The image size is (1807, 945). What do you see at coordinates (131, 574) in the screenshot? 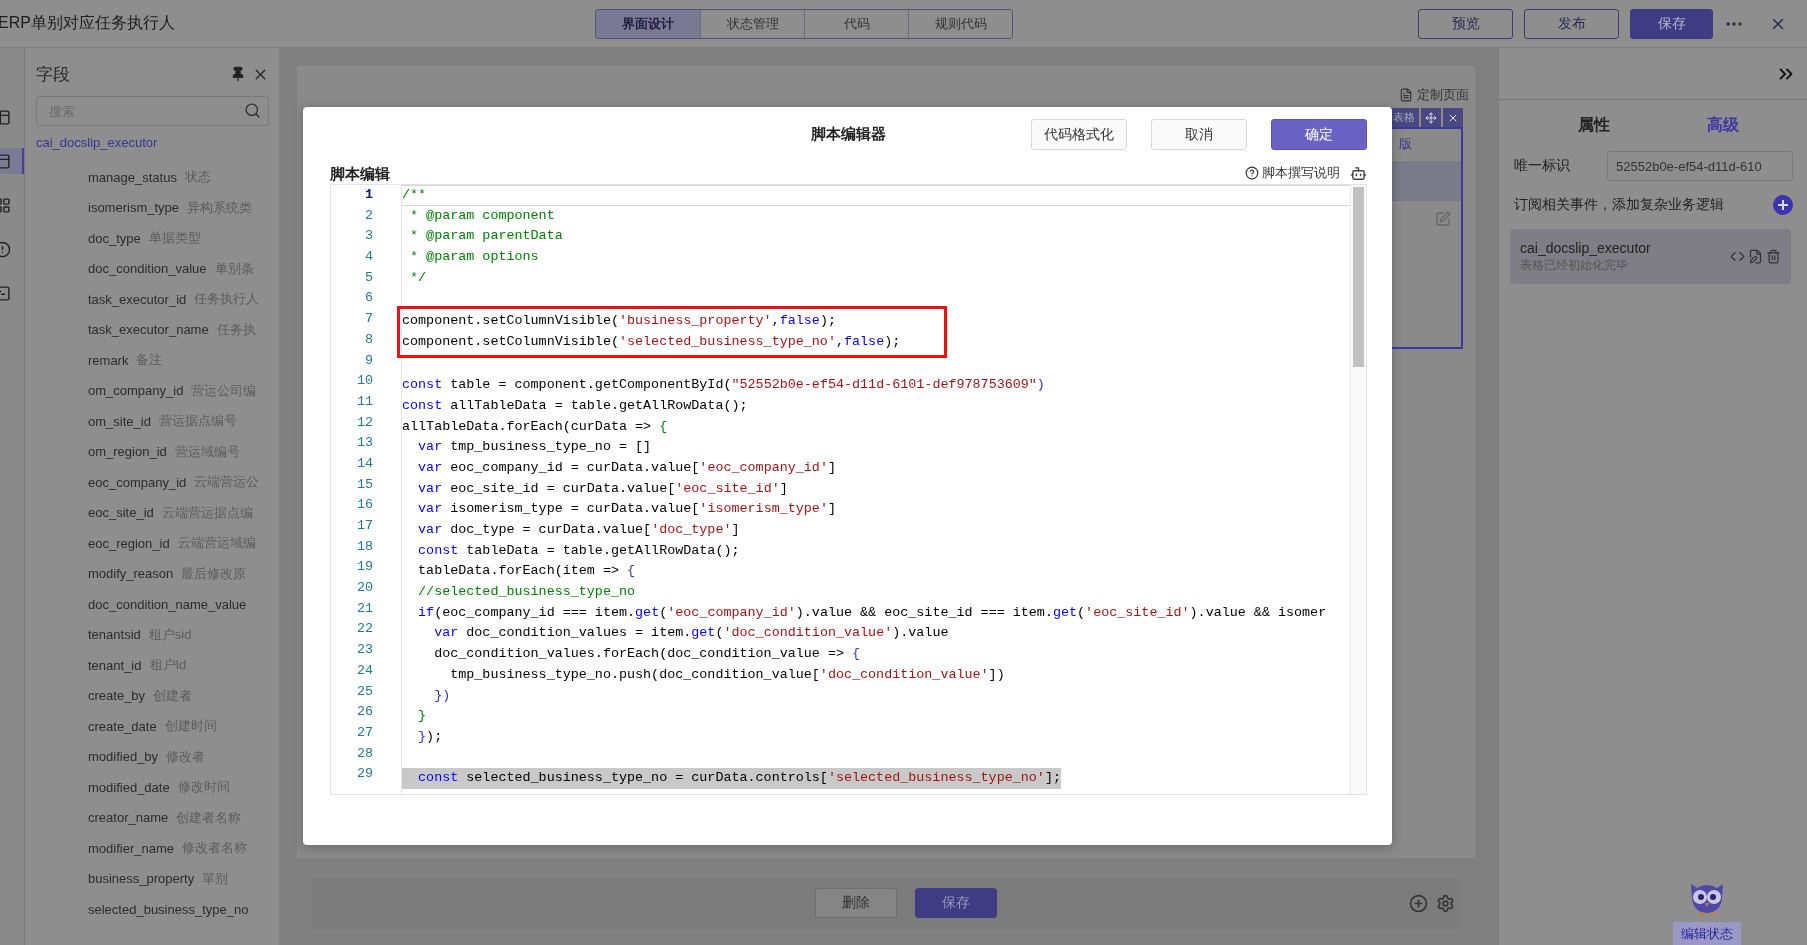
I see `field-name: modify_reason` at bounding box center [131, 574].